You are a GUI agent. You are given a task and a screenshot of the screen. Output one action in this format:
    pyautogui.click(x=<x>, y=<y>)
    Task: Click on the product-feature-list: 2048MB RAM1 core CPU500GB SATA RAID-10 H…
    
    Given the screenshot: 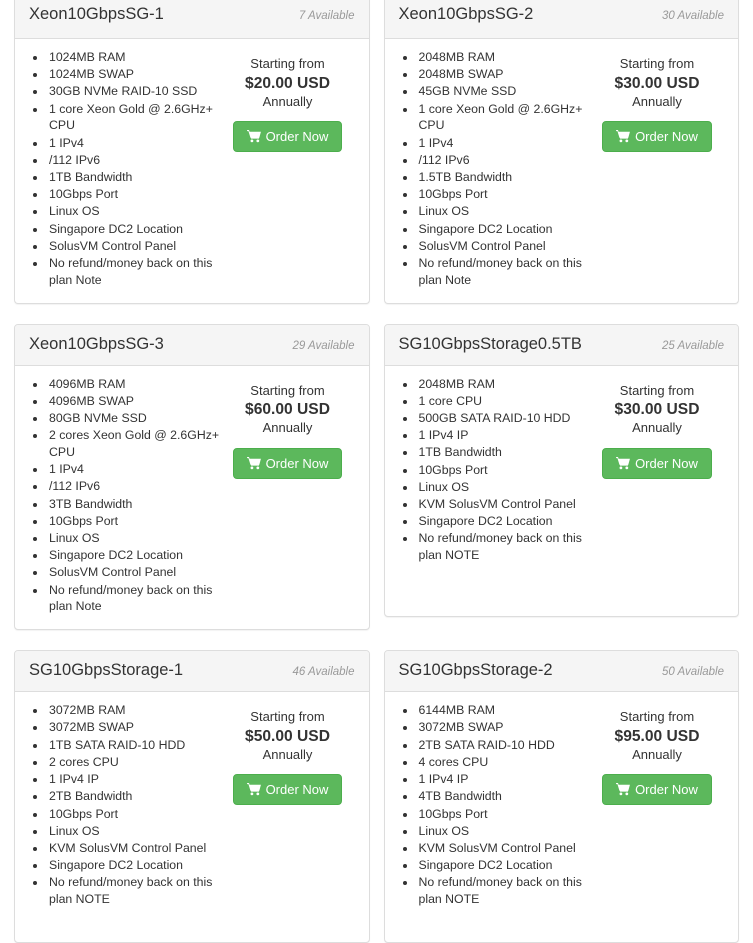 What is the action you would take?
    pyautogui.click(x=492, y=489)
    